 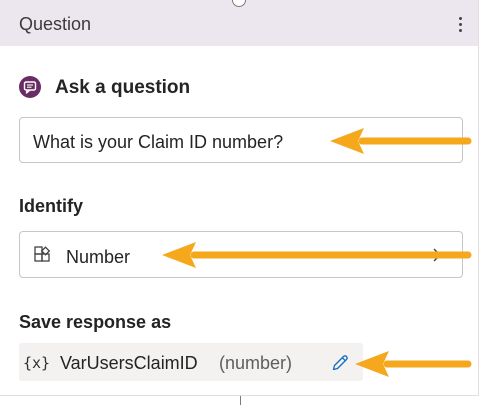 What do you see at coordinates (256, 363) in the screenshot?
I see `variable-type: (number)` at bounding box center [256, 363].